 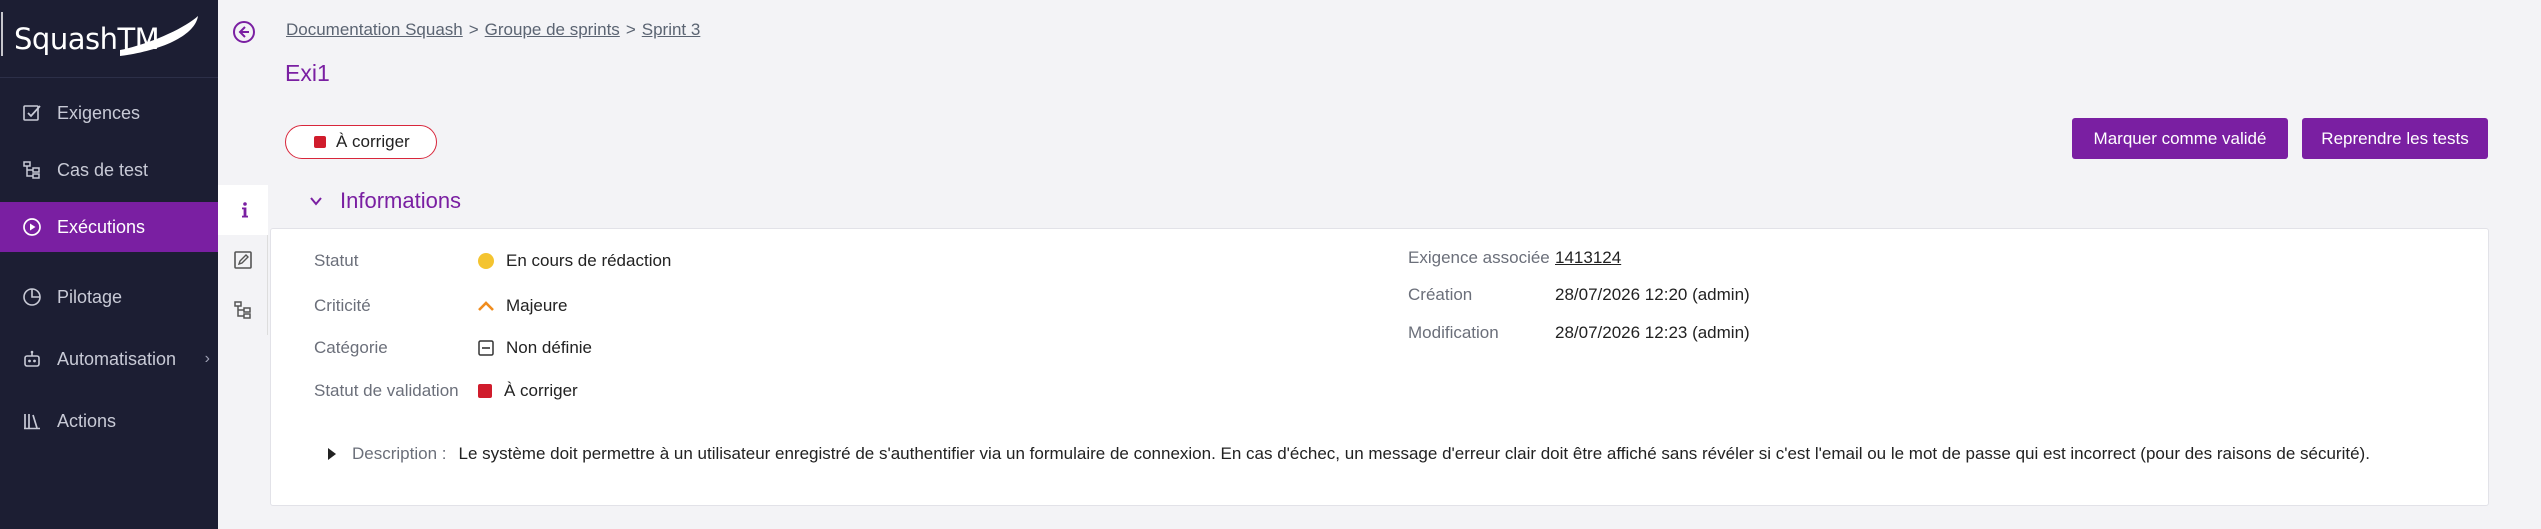 I want to click on field-value: Non définie, so click(x=535, y=348).